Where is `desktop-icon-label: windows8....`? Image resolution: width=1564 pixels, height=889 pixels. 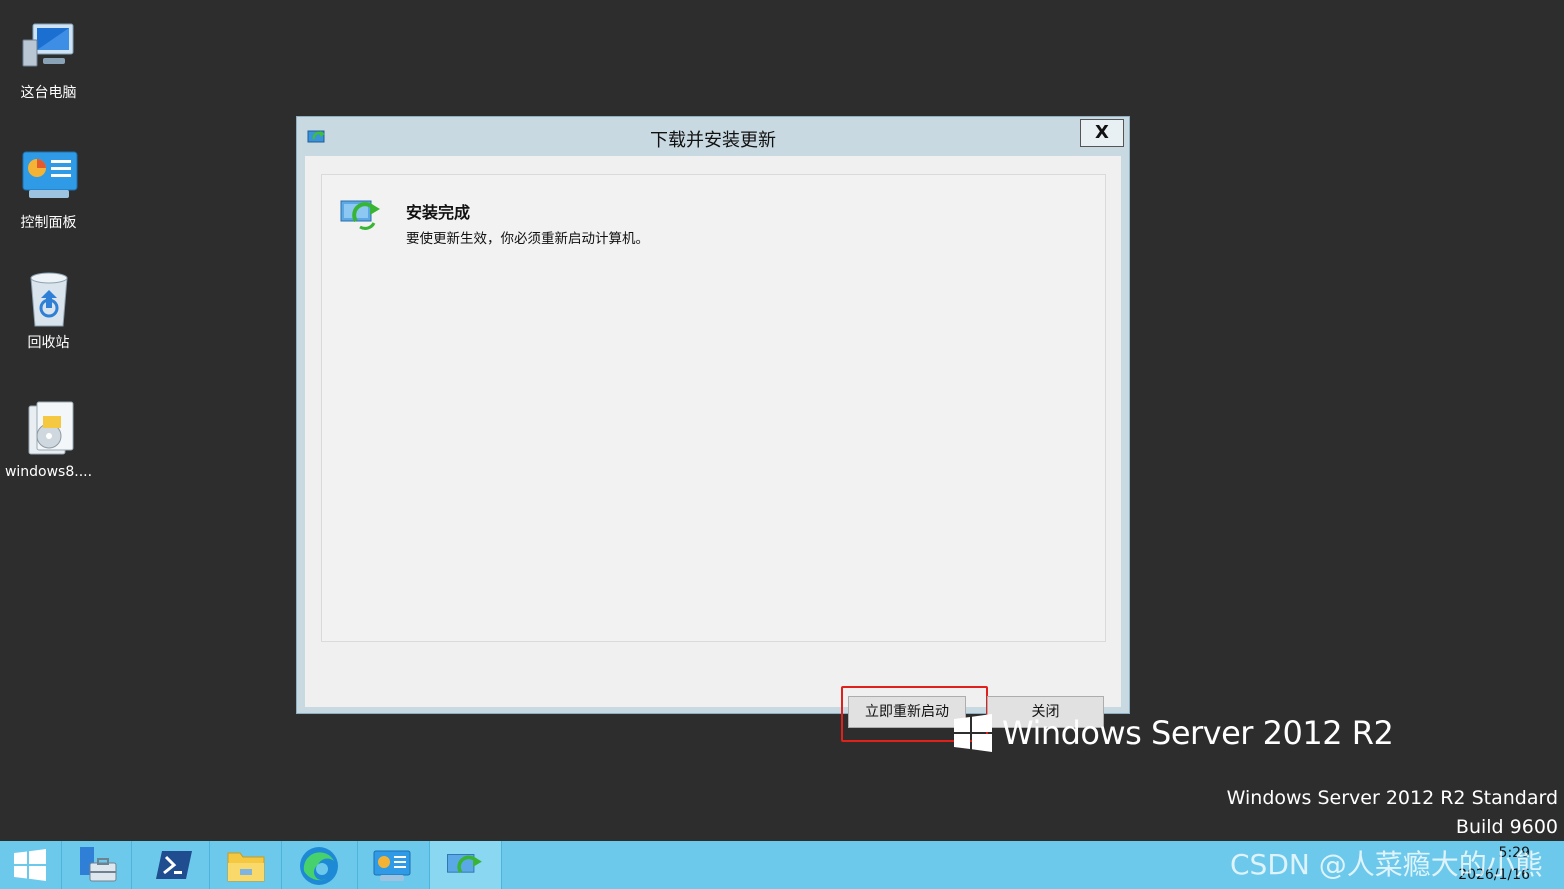 desktop-icon-label: windows8.... is located at coordinates (48, 472).